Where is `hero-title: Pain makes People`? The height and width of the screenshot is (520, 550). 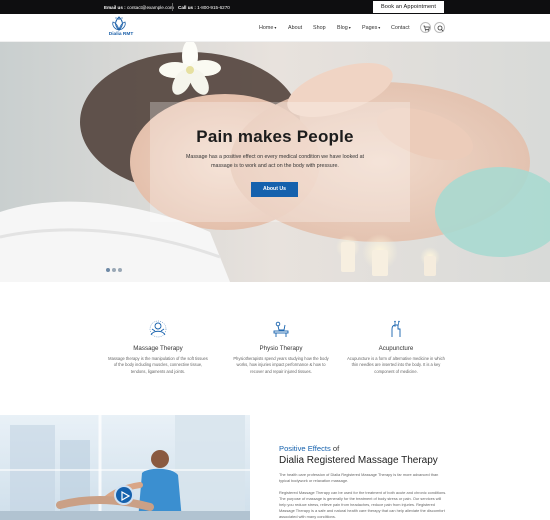 hero-title: Pain makes People is located at coordinates (275, 136).